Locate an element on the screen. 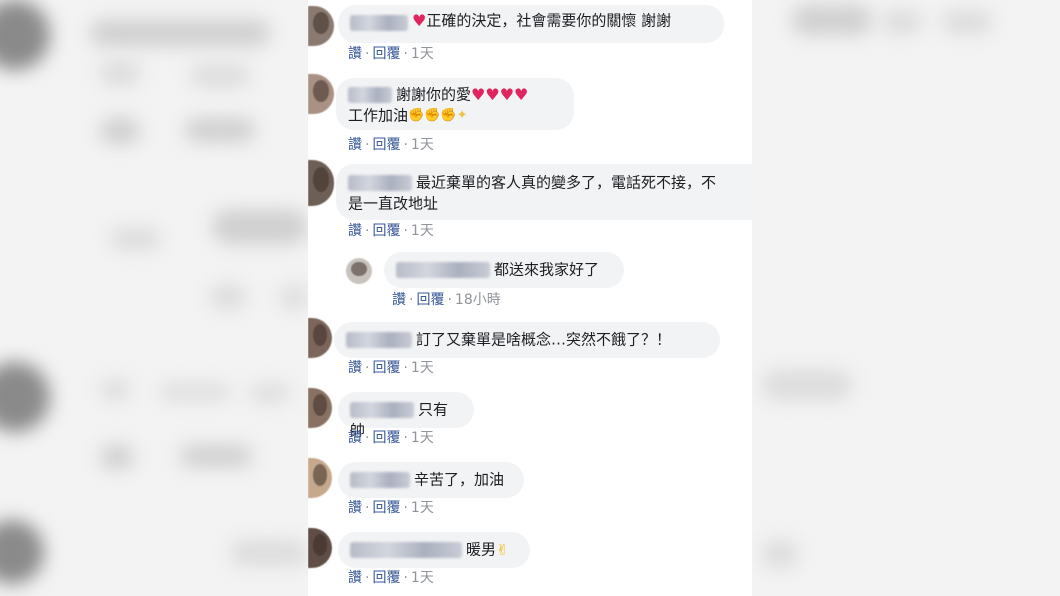  comment-bubble: 辛苦了，加油 is located at coordinates (431, 480).